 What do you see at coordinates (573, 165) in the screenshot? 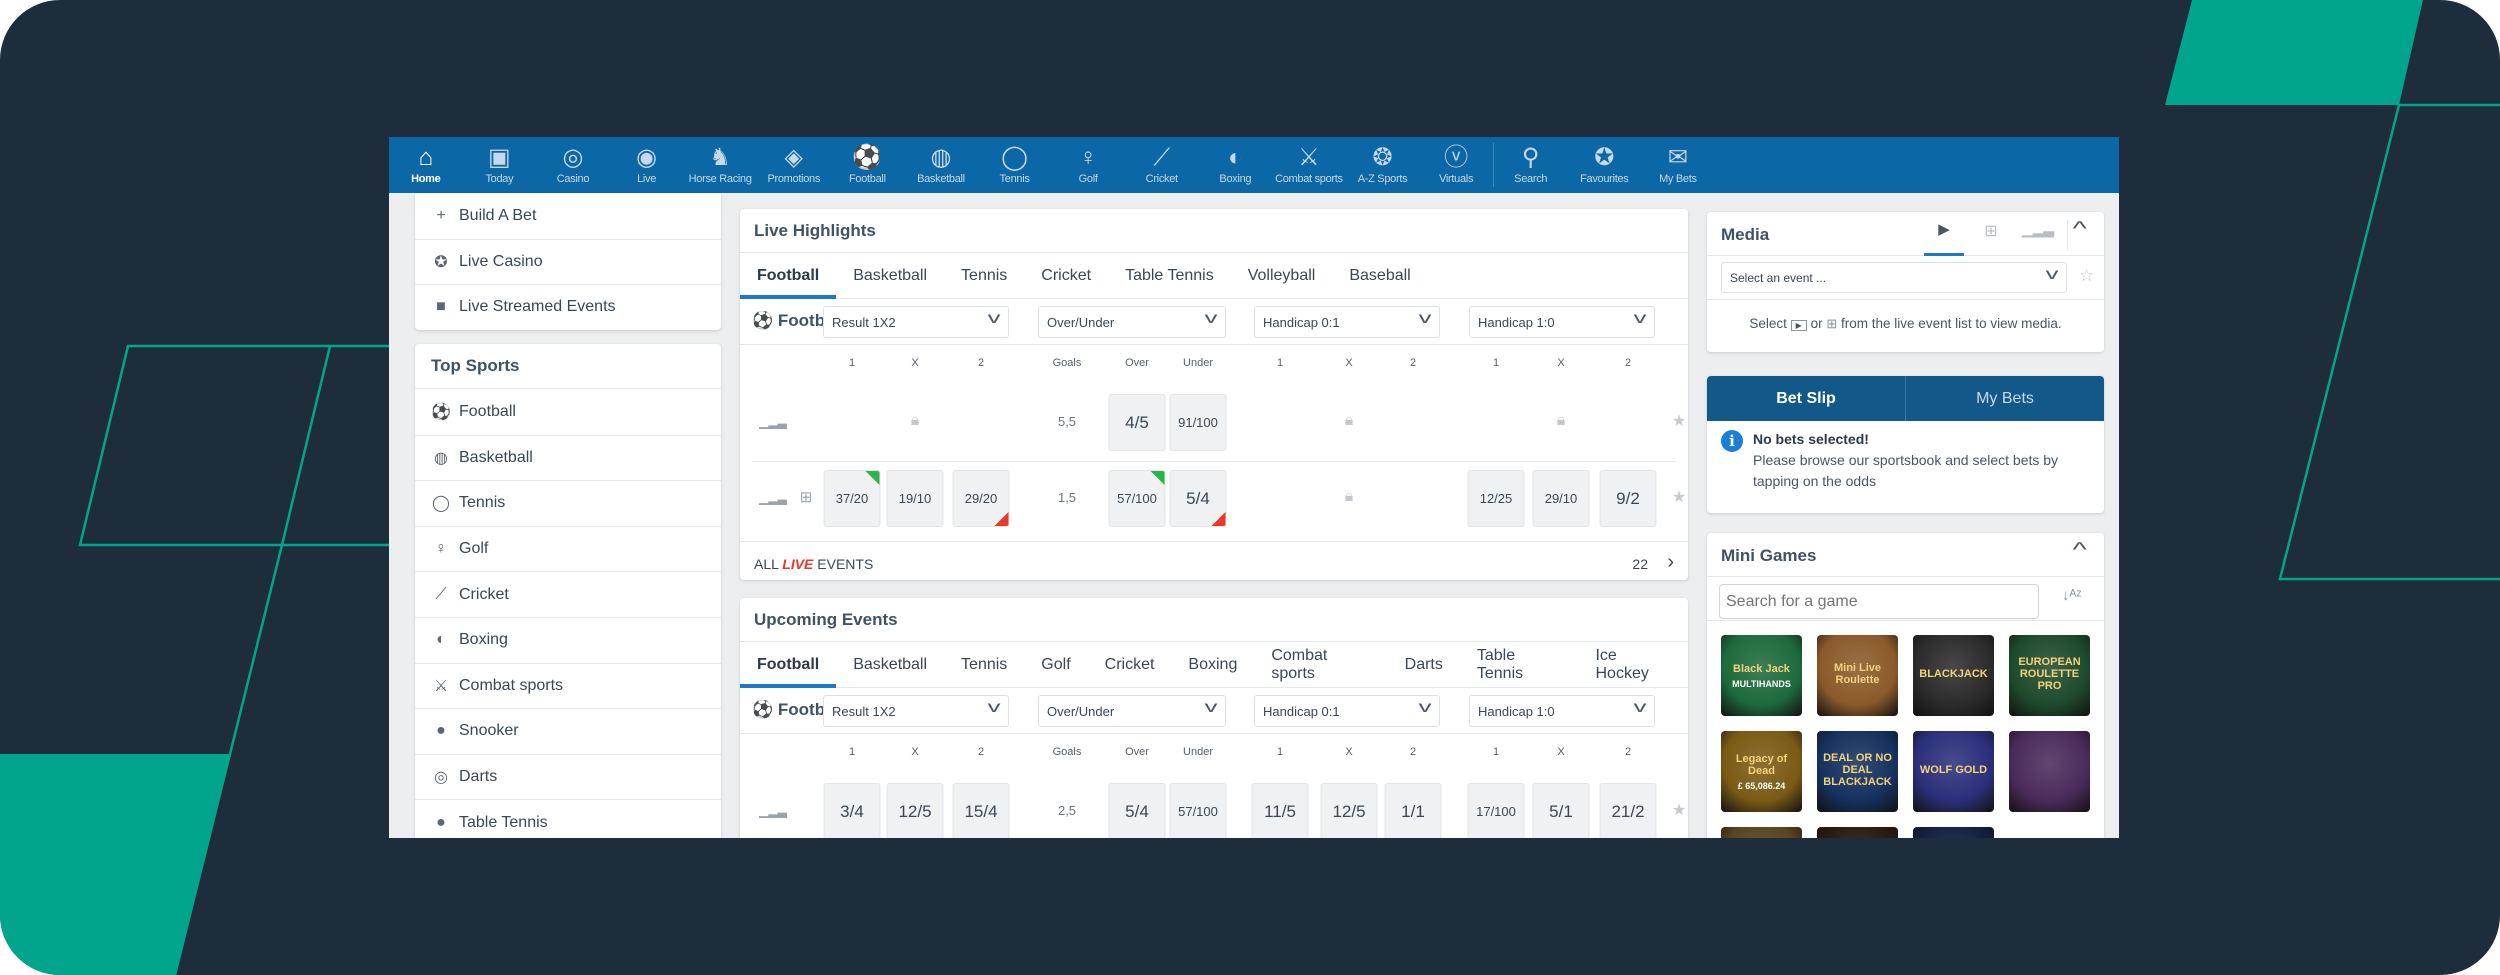
I see `nav-casino: ◎ Casino` at bounding box center [573, 165].